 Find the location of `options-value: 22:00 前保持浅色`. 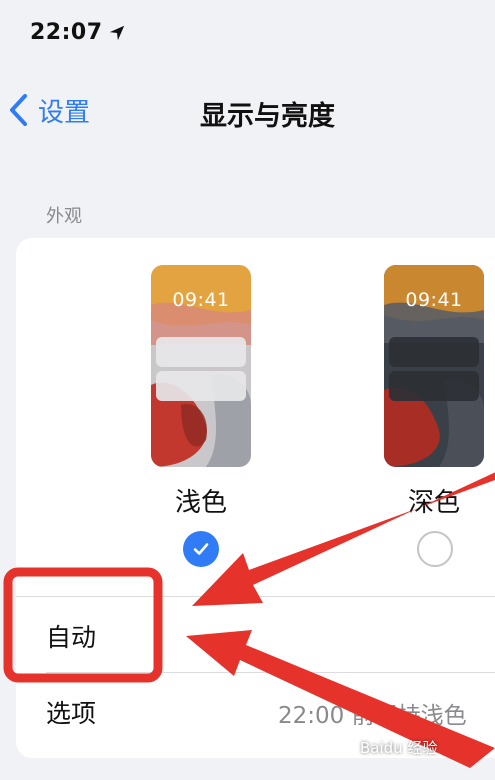

options-value: 22:00 前保持浅色 is located at coordinates (372, 716).